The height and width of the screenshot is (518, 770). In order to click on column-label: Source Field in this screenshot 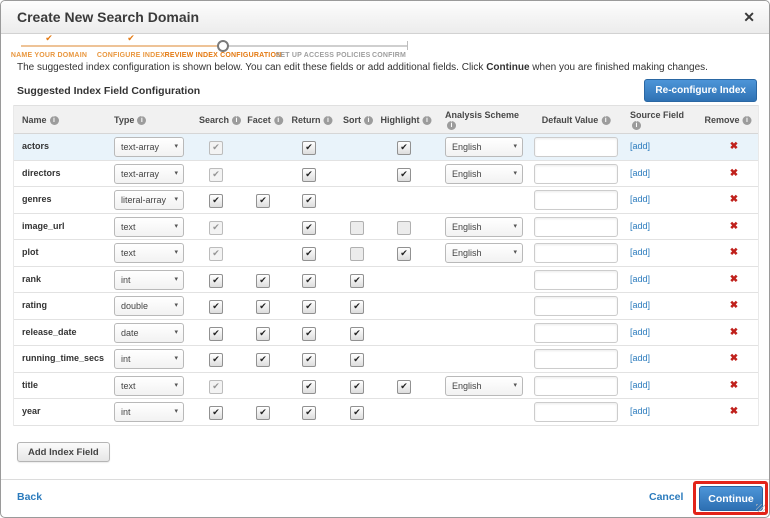, I will do `click(657, 115)`.